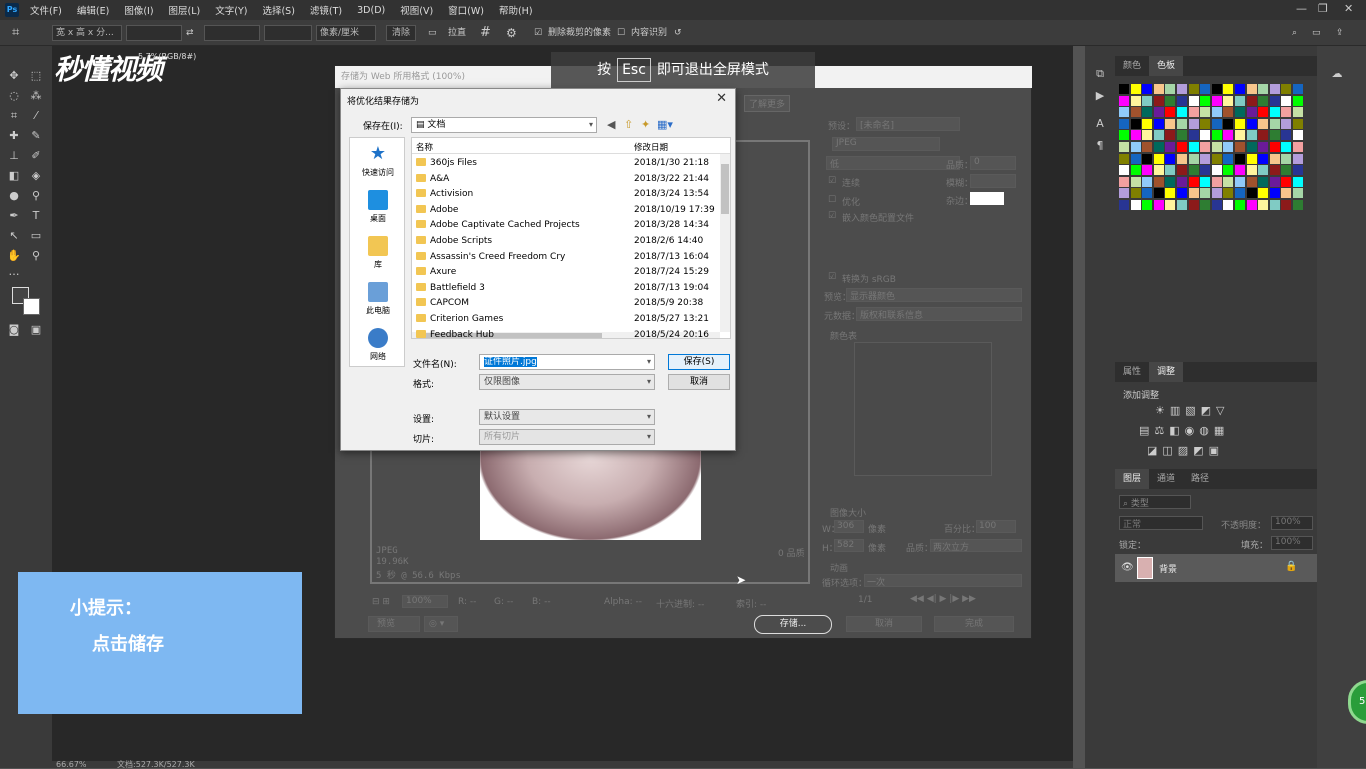 The image size is (1366, 769). Describe the element at coordinates (721, 98) in the screenshot. I see `dialog-close-button: ✕` at that location.